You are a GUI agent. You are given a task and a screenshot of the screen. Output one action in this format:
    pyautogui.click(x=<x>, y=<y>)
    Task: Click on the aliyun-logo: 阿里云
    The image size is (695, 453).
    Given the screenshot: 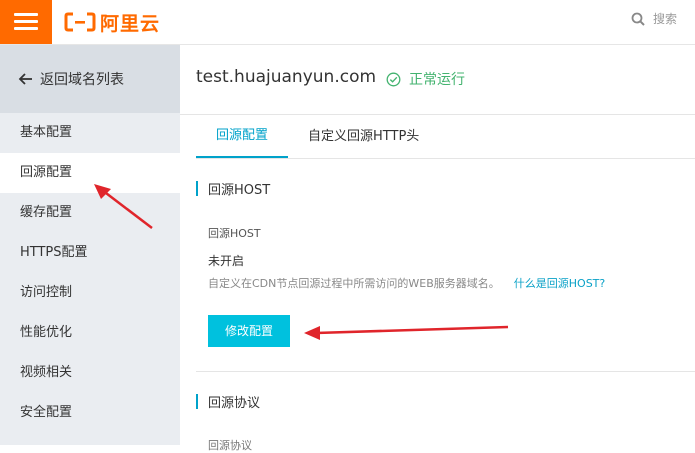 What is the action you would take?
    pyautogui.click(x=112, y=22)
    